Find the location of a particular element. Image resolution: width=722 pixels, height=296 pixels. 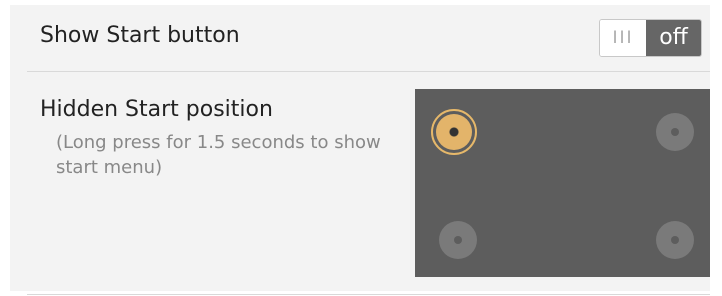

bottom-divider is located at coordinates (368, 294).